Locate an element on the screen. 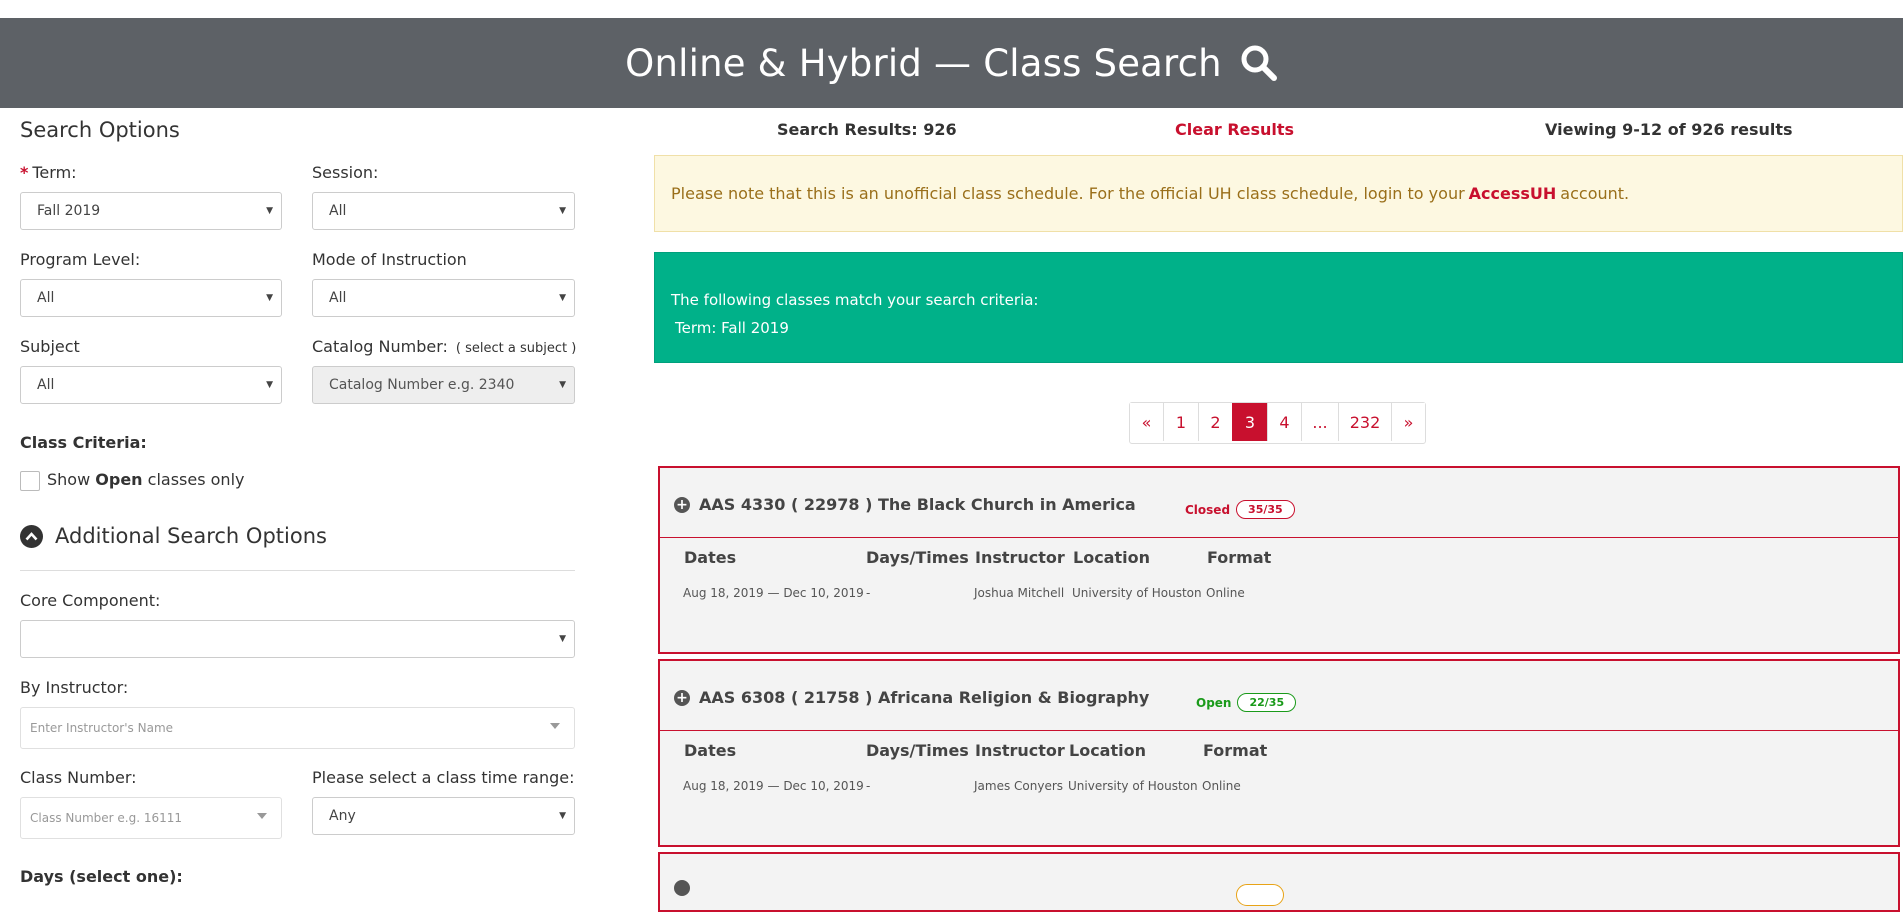 The image size is (1903, 912). cell-instructor: James Conyers is located at coordinates (1019, 786).